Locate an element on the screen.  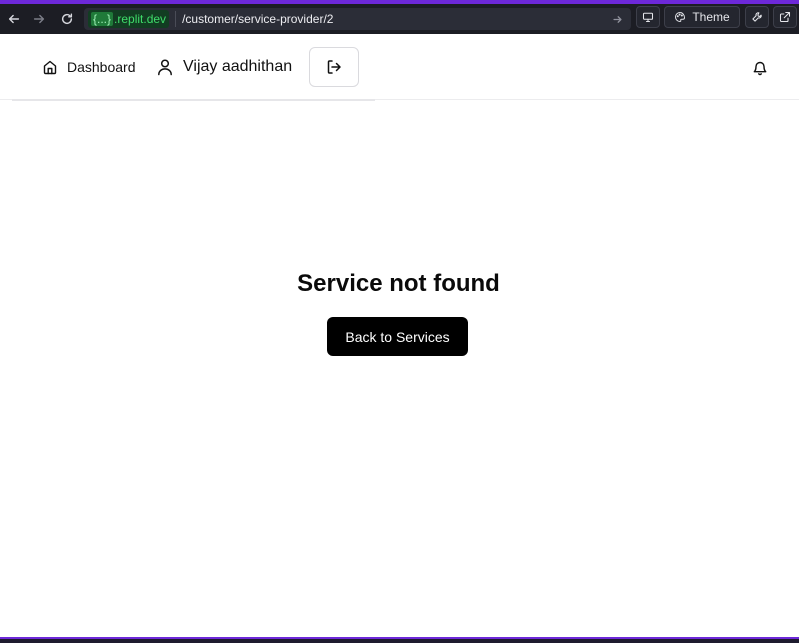
window-bottom-bar is located at coordinates (399, 640).